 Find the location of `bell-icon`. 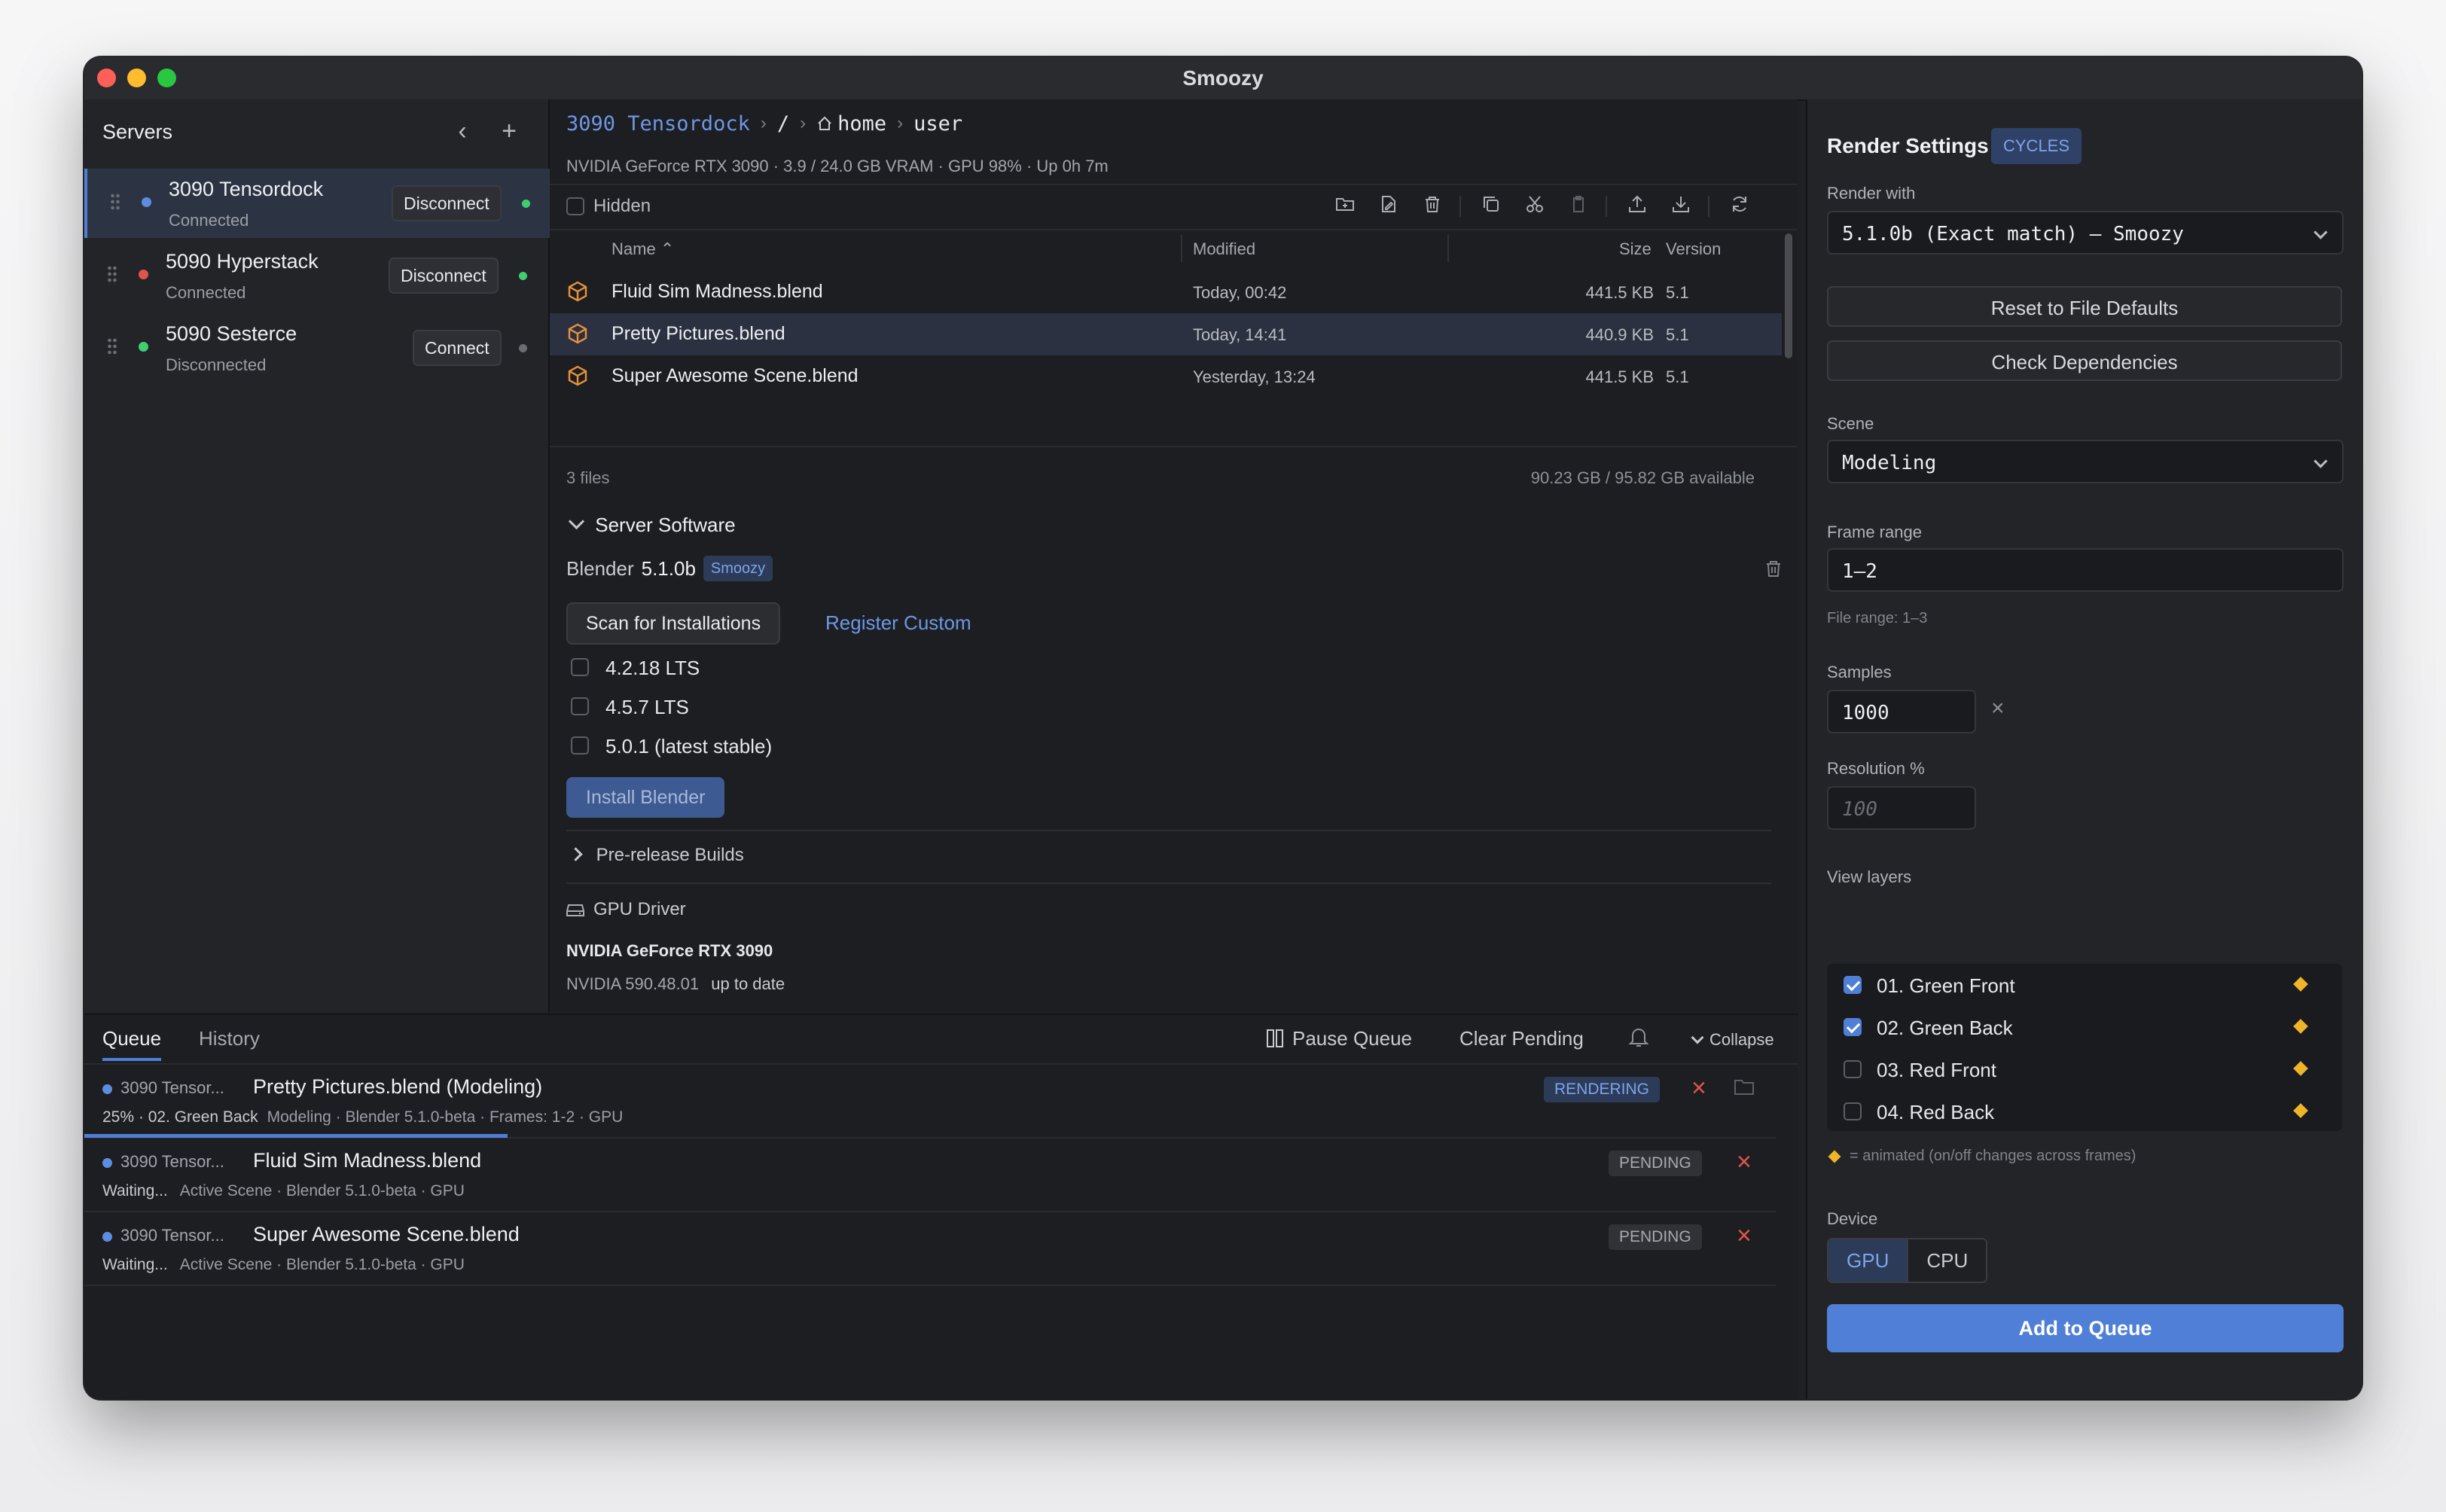

bell-icon is located at coordinates (1639, 1039).